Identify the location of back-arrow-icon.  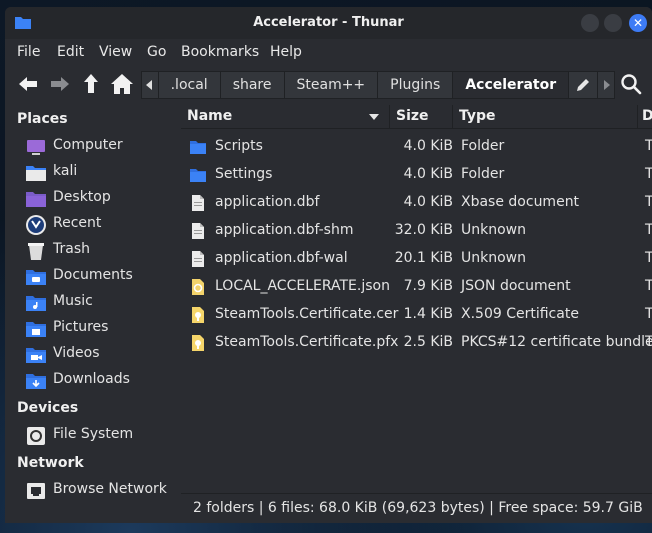
(28, 84).